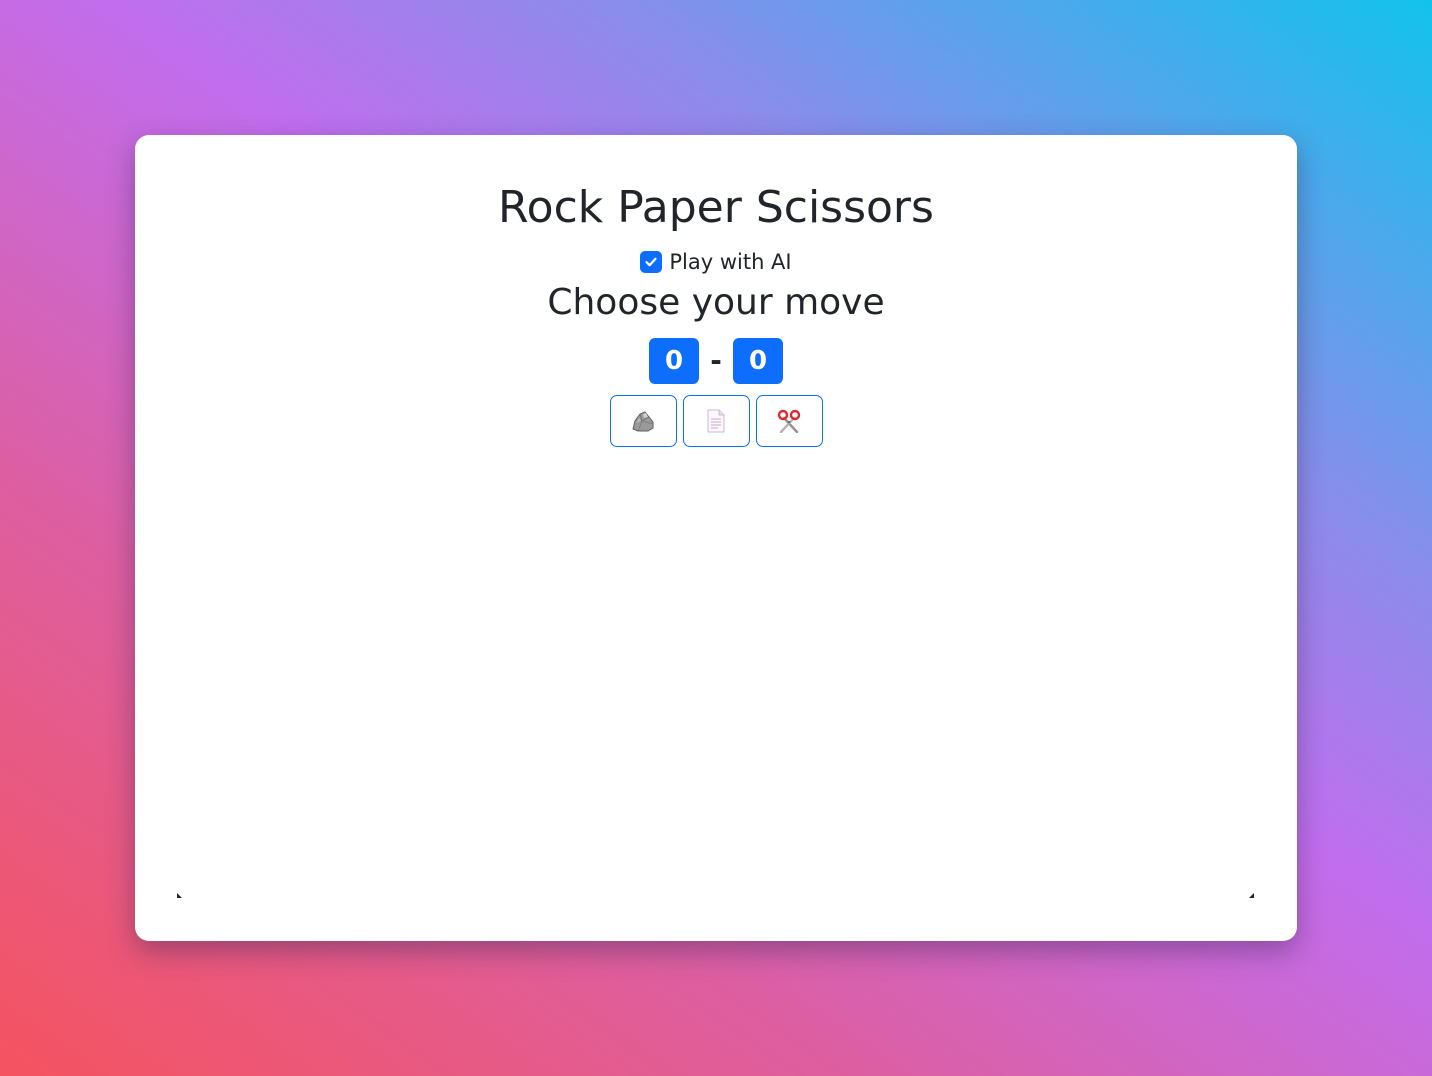  I want to click on paper-icon, so click(716, 421).